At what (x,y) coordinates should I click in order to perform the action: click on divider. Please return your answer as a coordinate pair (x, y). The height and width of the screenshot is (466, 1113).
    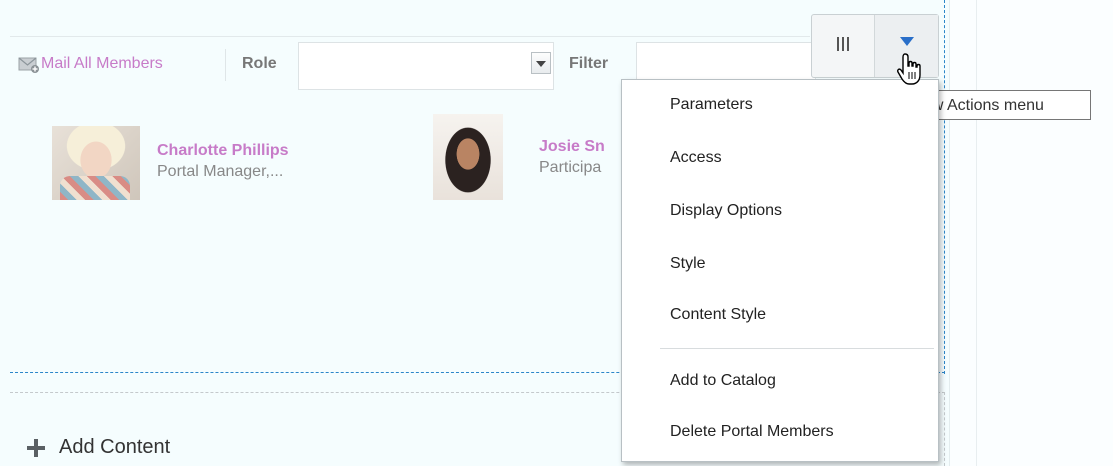
    Looking at the image, I should click on (410, 36).